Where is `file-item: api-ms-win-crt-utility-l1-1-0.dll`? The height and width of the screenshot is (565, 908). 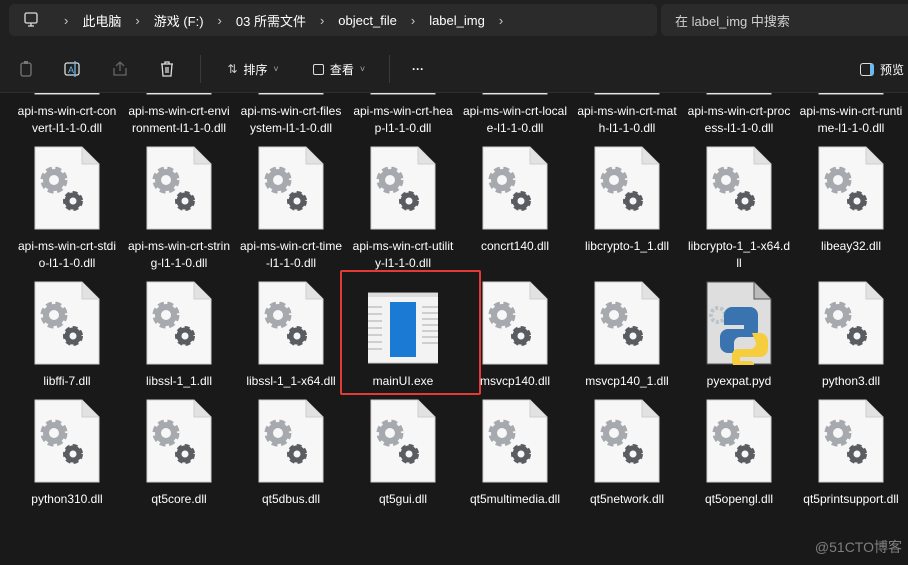 file-item: api-ms-win-crt-utility-l1-1-0.dll is located at coordinates (403, 209).